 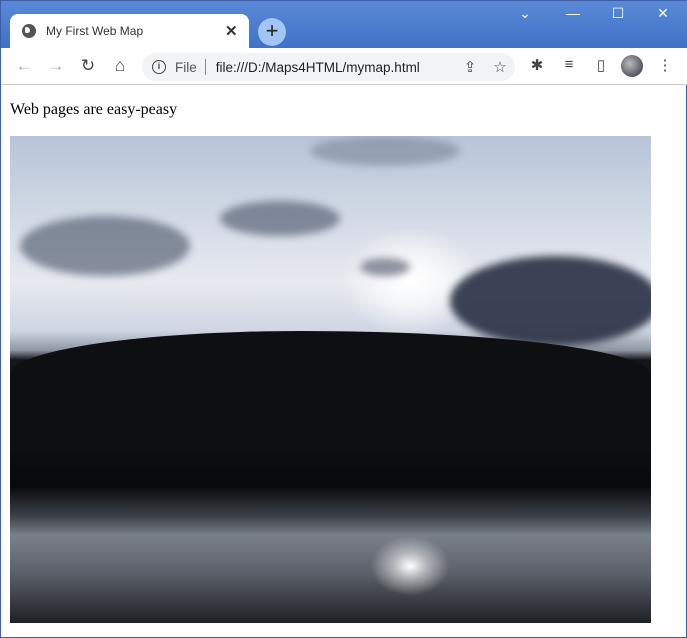 What do you see at coordinates (29, 31) in the screenshot?
I see `globe-icon` at bounding box center [29, 31].